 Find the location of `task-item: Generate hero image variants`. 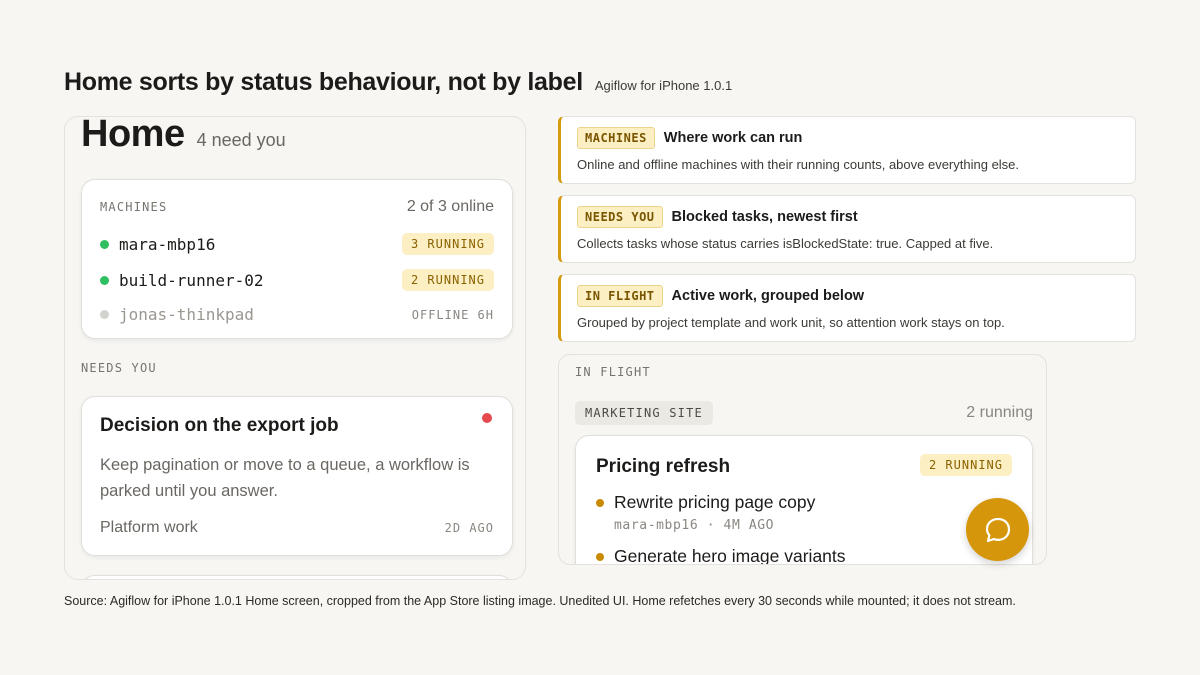

task-item: Generate hero image variants is located at coordinates (721, 555).